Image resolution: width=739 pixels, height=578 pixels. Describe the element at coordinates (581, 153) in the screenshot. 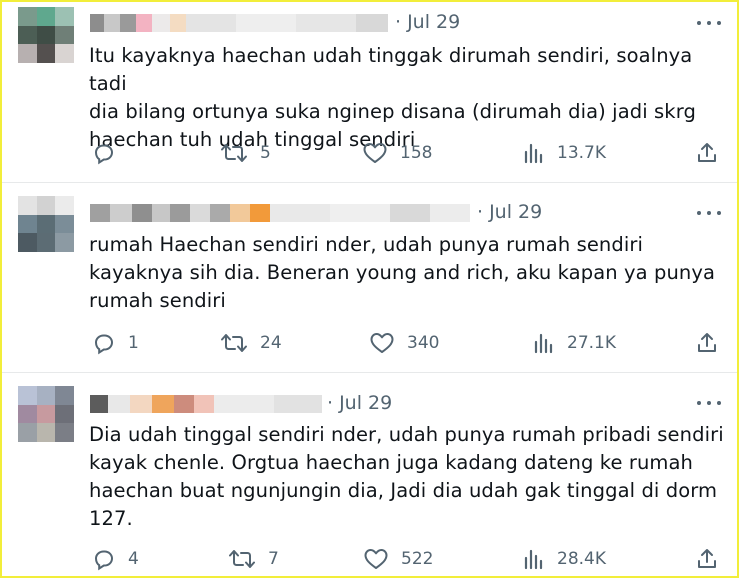

I see `views-count: 13.7K` at that location.